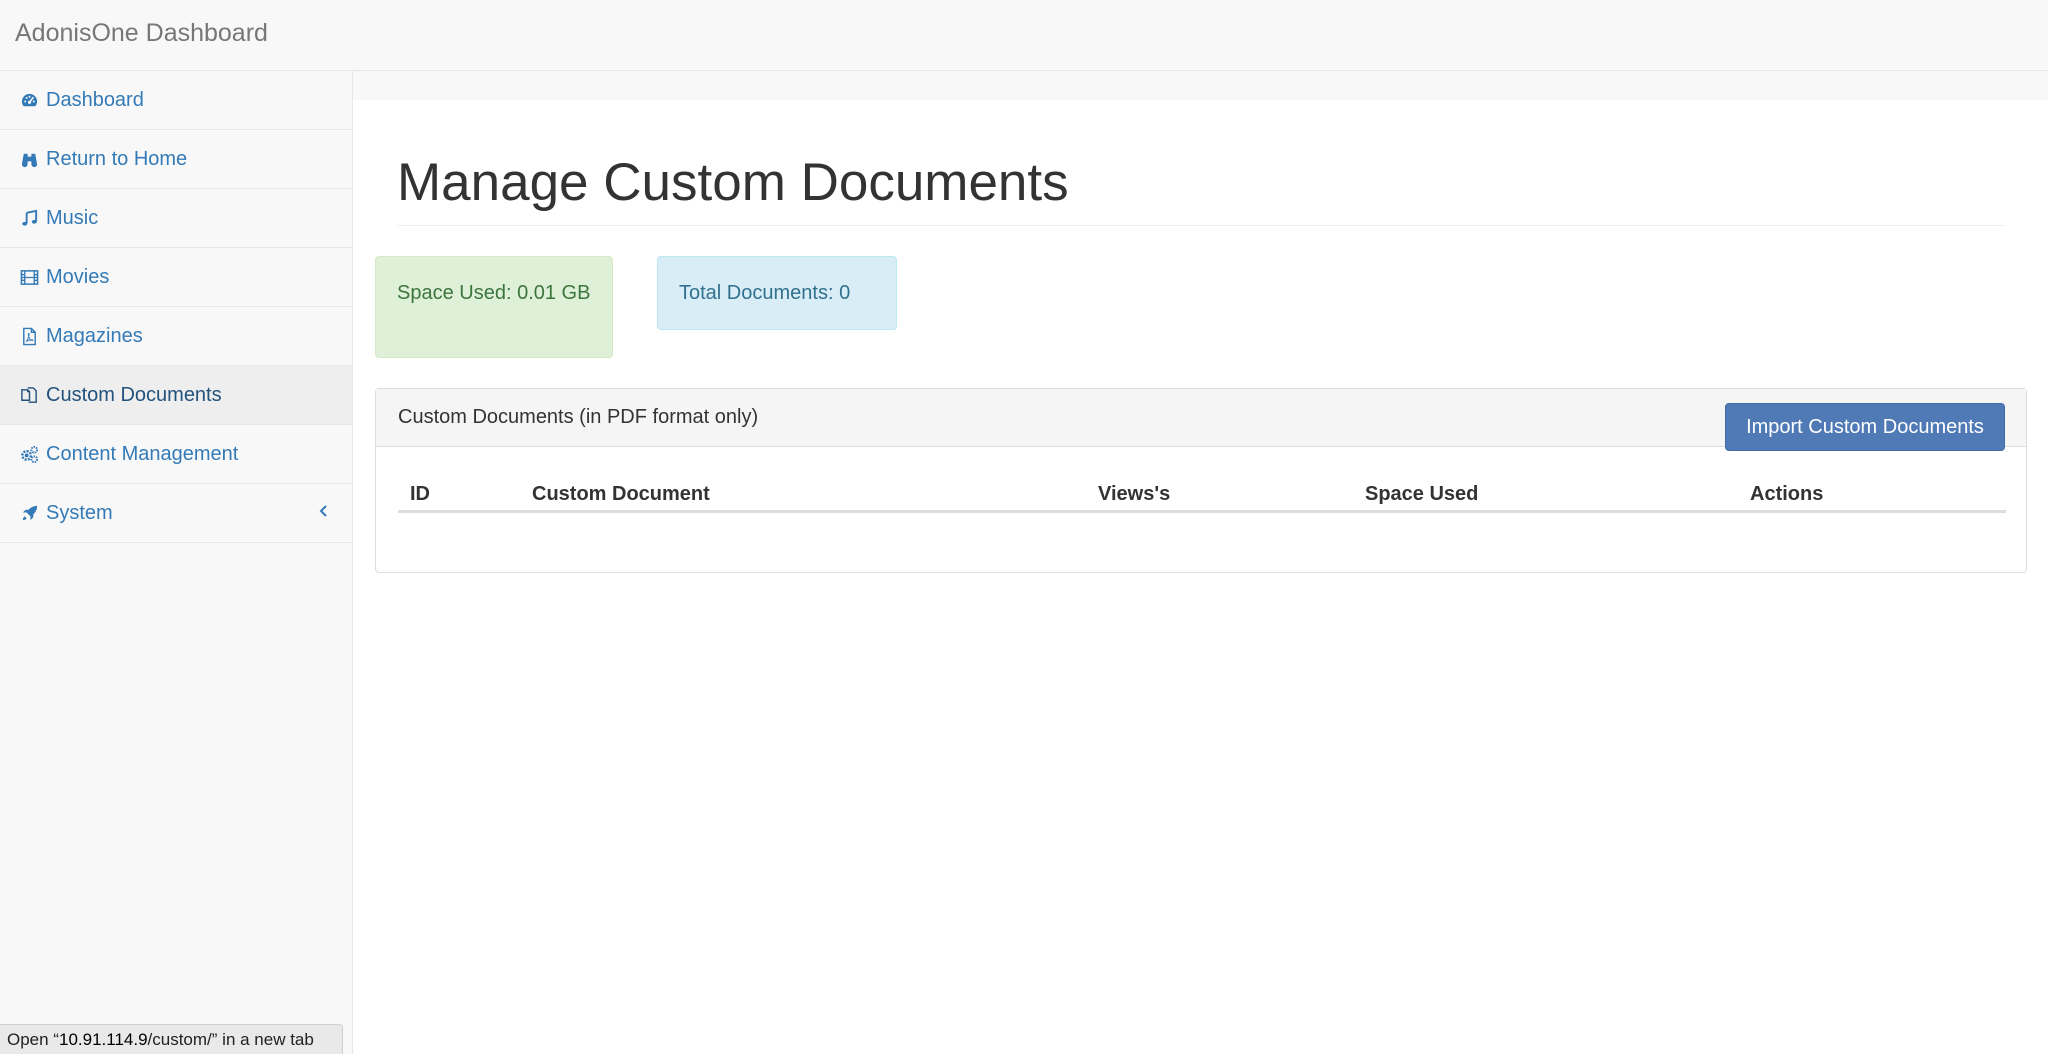 The width and height of the screenshot is (2048, 1054). What do you see at coordinates (33, 1039) in the screenshot?
I see `status-prefix: Open “` at bounding box center [33, 1039].